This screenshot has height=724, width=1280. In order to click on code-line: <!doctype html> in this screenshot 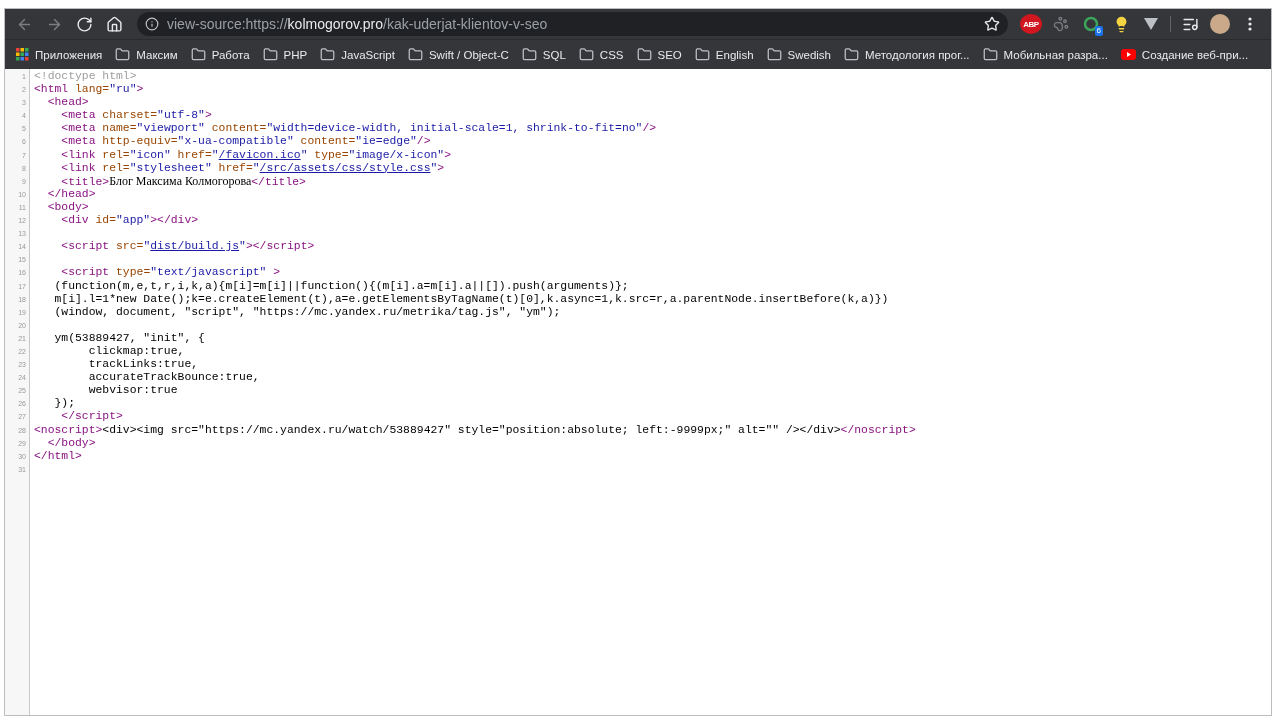, I will do `click(86, 77)`.